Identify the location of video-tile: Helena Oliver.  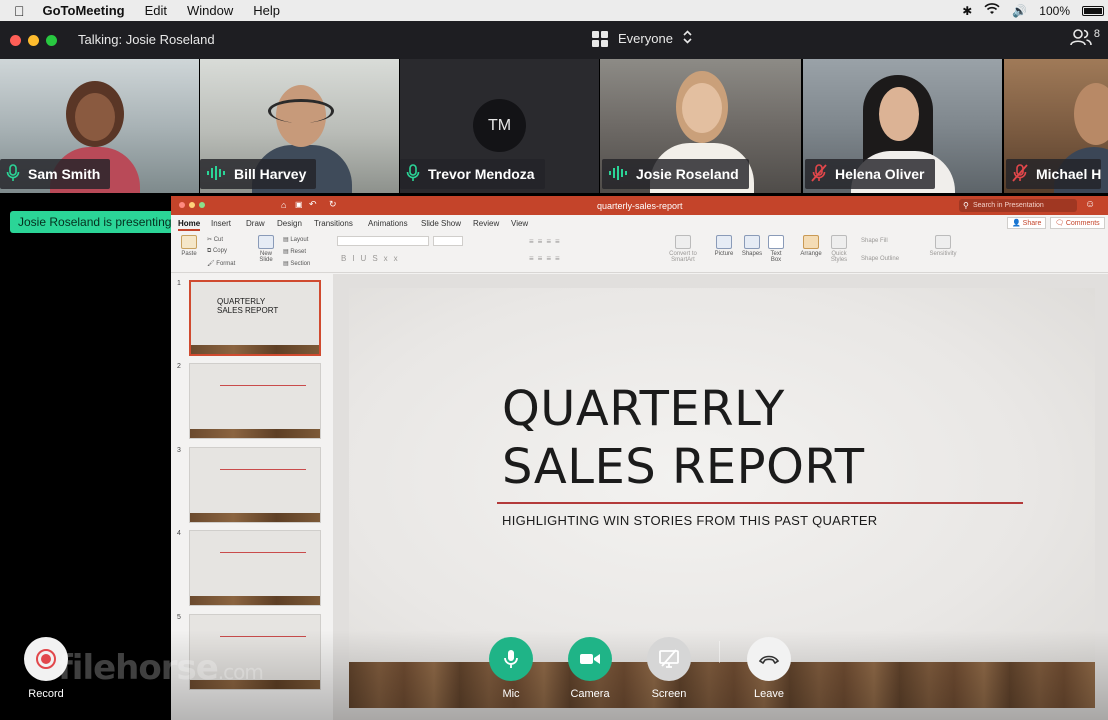
(902, 126).